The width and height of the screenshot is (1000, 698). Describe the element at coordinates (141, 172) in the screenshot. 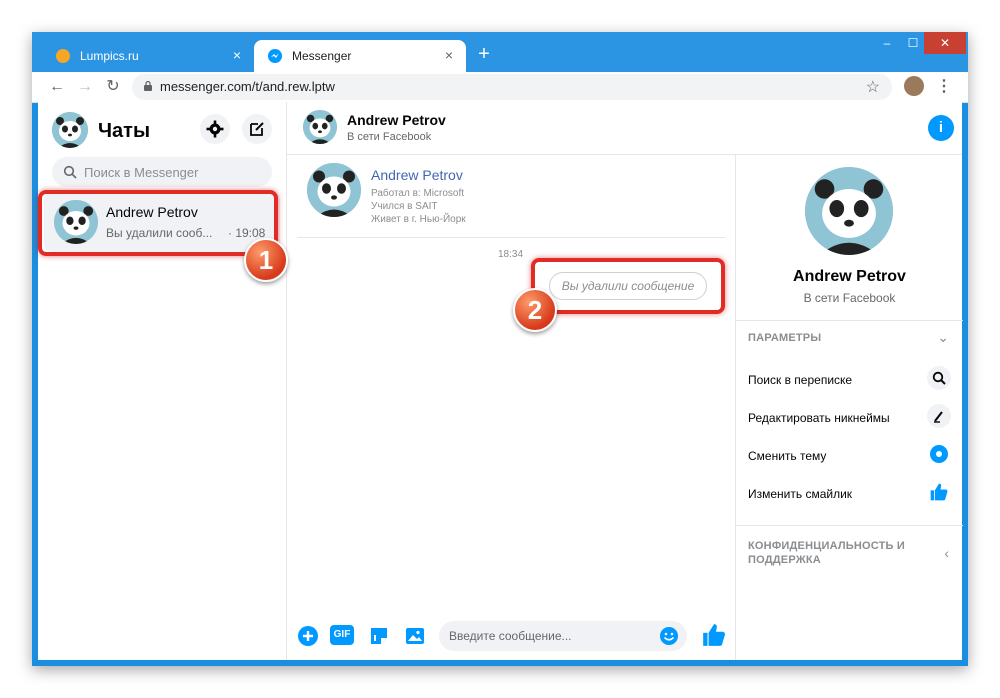

I see `search-placeholder: Поиск в Messenger` at that location.